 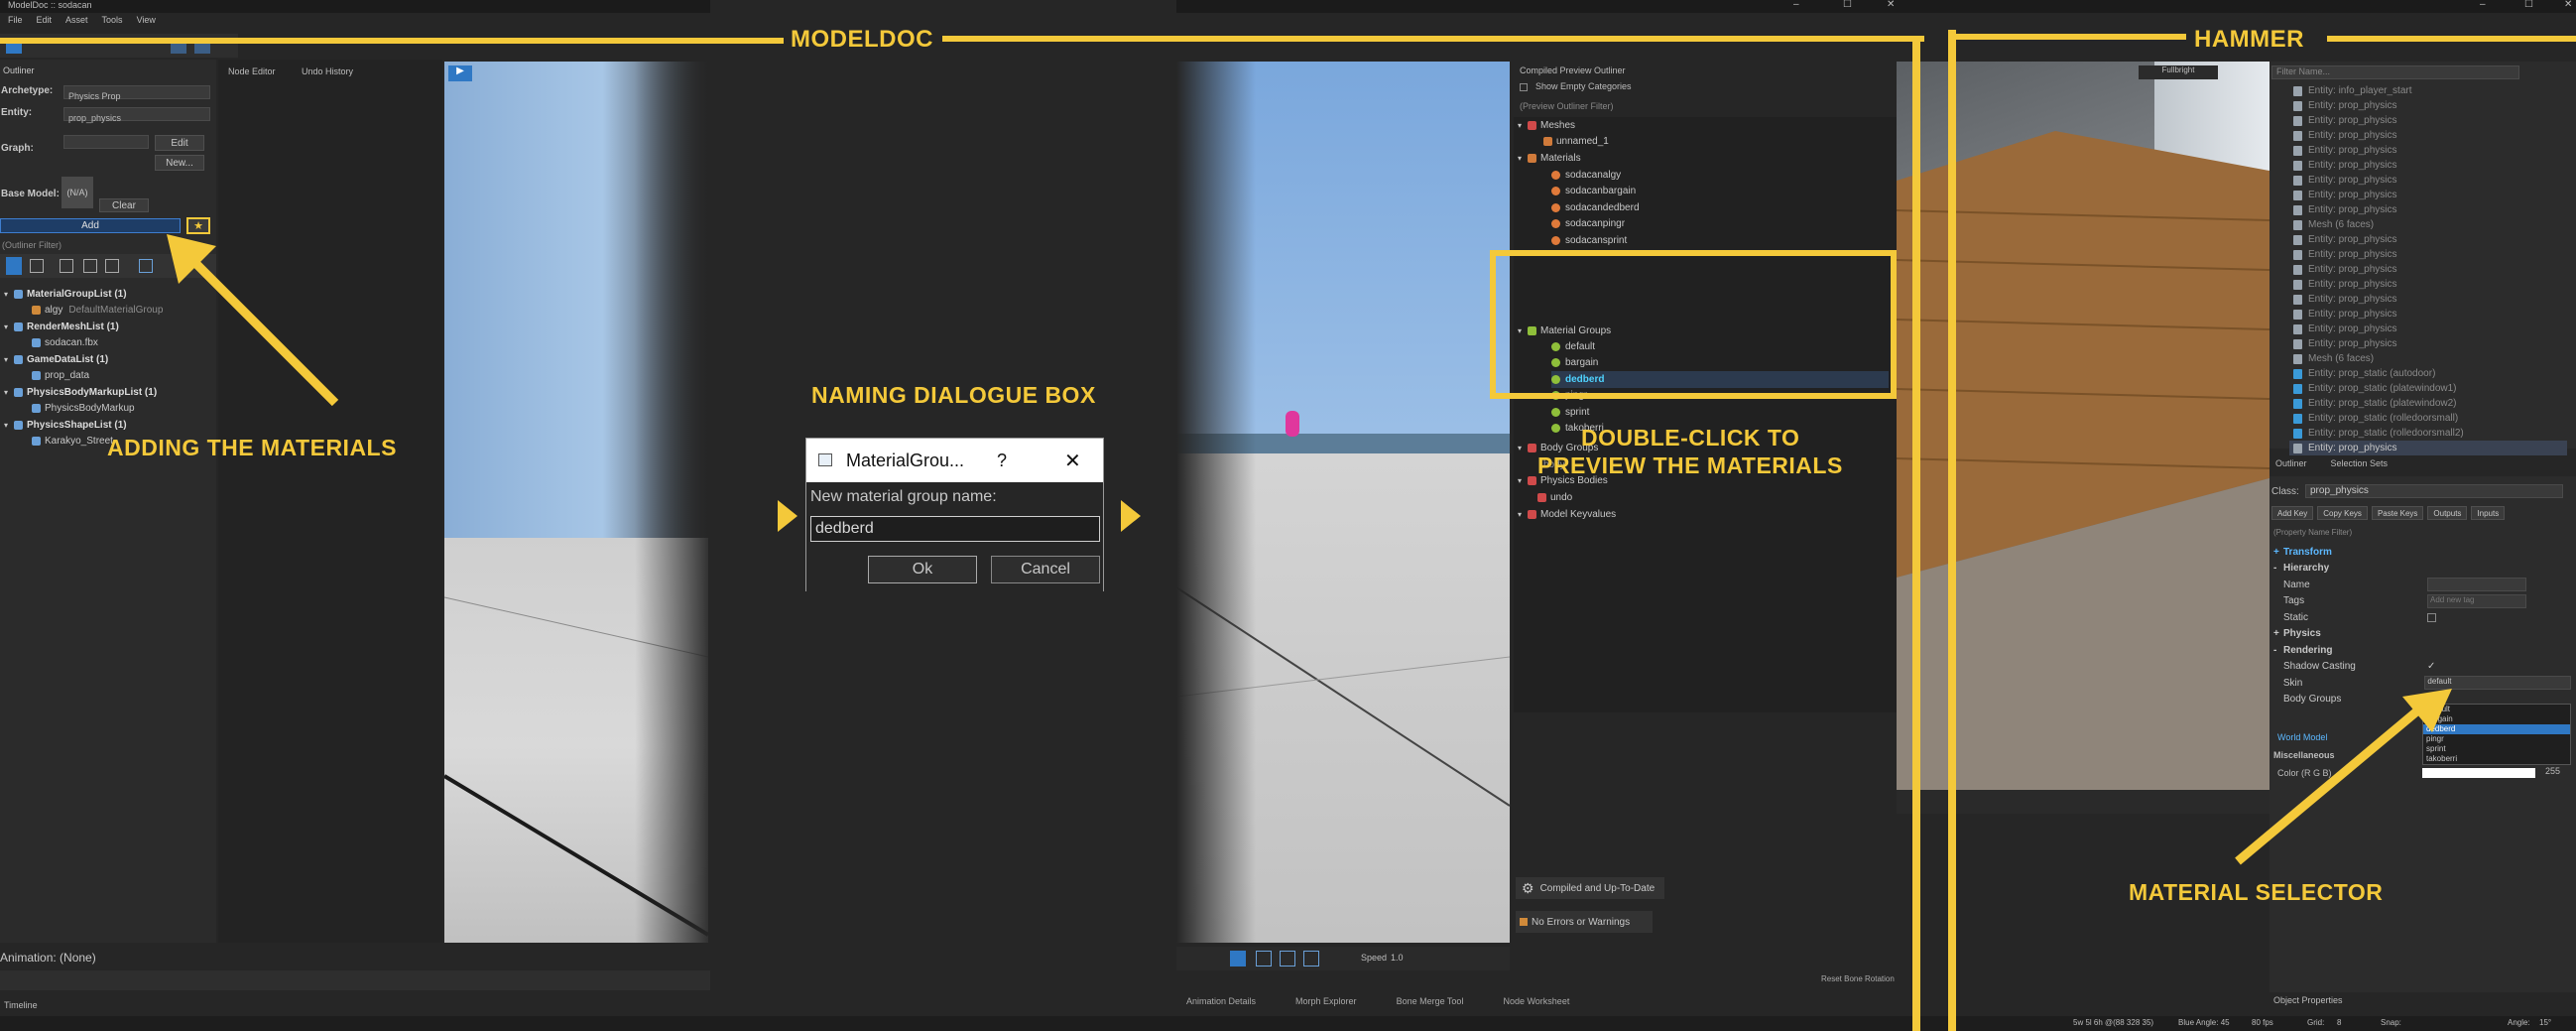 I want to click on menu-item: Asset, so click(x=76, y=23).